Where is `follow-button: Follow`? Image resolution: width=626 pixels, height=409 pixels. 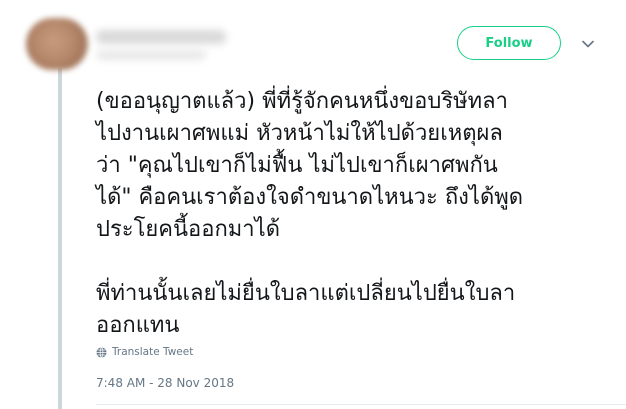 follow-button: Follow is located at coordinates (509, 43).